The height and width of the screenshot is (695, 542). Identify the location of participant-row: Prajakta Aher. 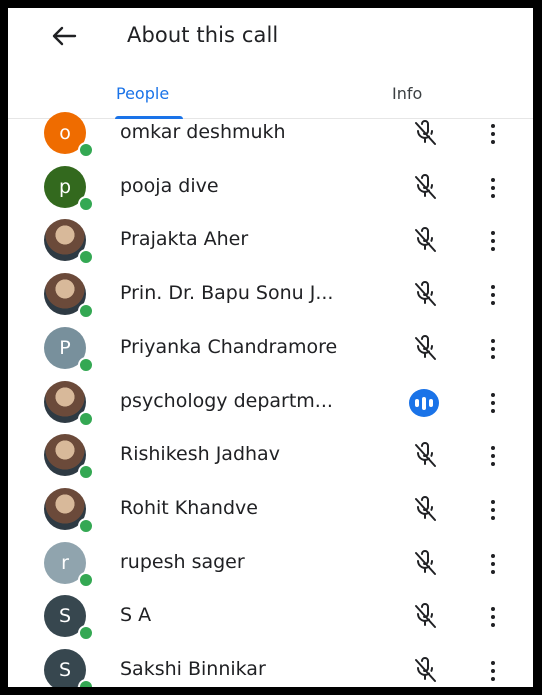
(270, 240).